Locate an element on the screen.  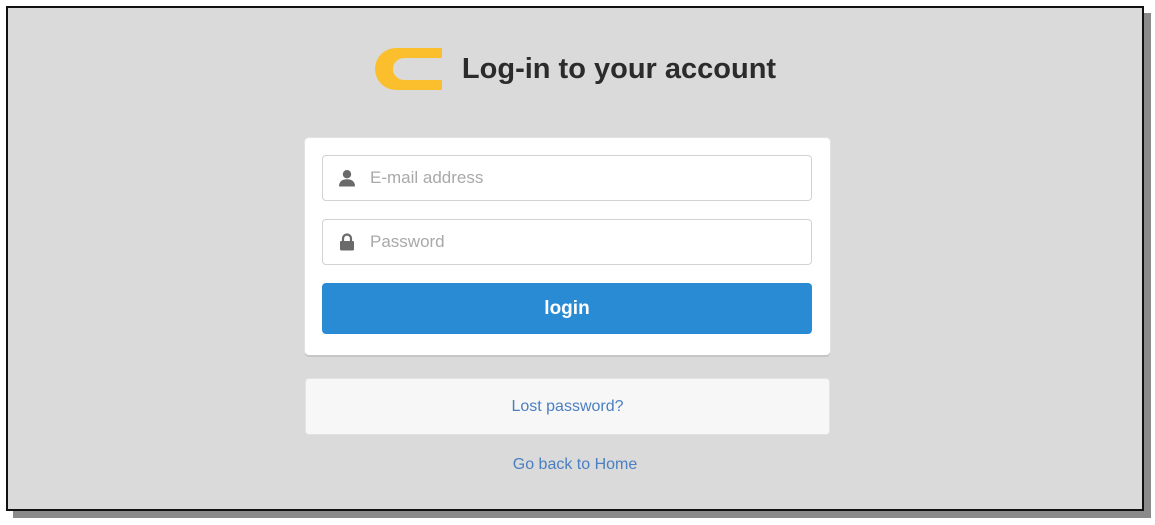
user-icon is located at coordinates (347, 178).